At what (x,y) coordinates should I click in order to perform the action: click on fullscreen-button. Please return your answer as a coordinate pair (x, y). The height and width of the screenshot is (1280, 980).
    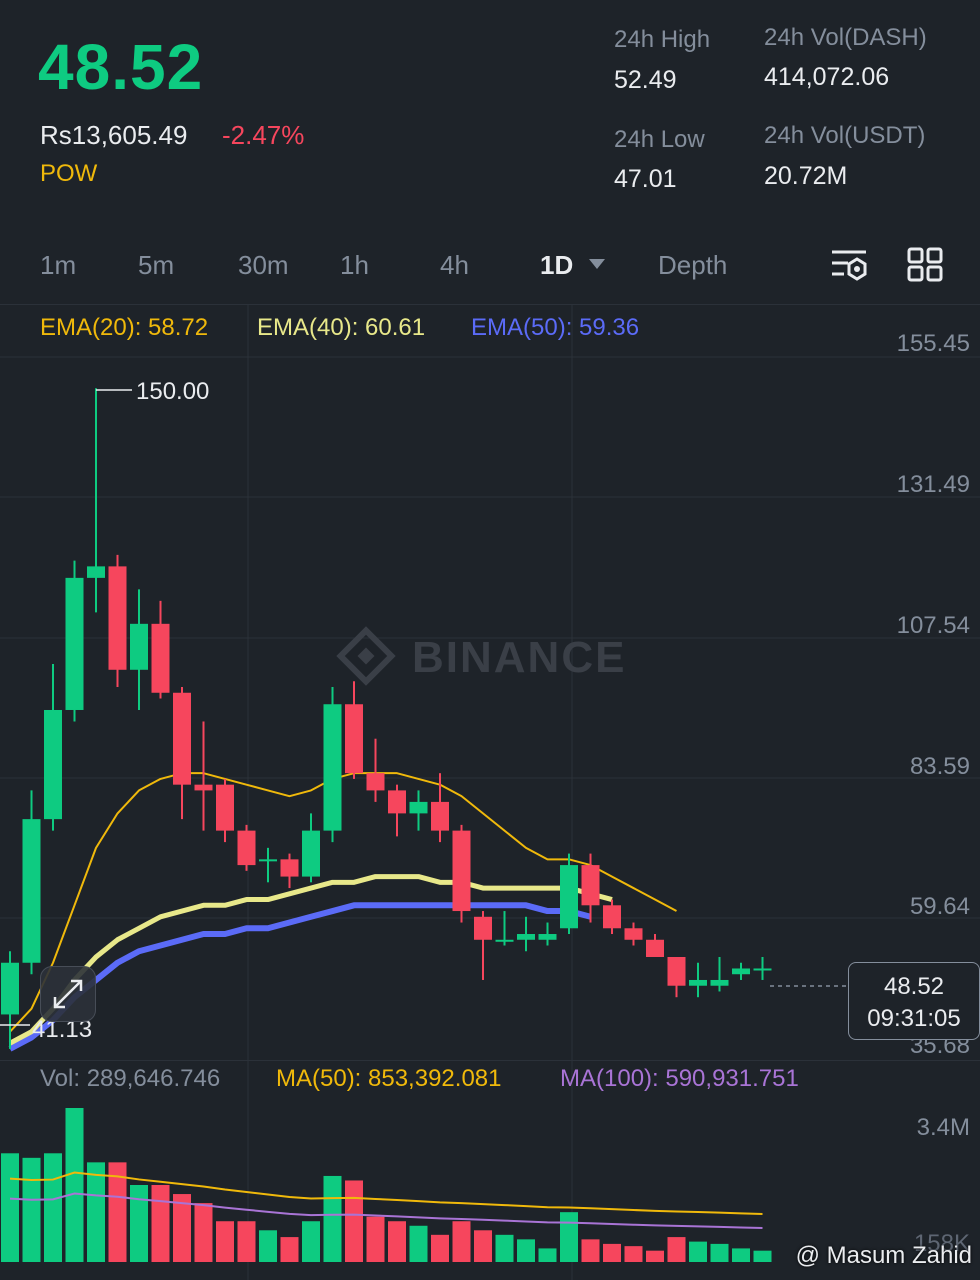
    Looking at the image, I should click on (68, 994).